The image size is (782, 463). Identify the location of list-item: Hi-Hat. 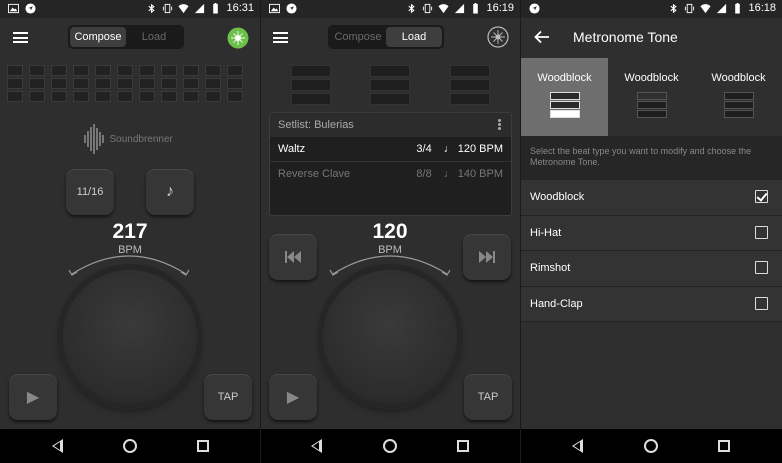
(651, 233).